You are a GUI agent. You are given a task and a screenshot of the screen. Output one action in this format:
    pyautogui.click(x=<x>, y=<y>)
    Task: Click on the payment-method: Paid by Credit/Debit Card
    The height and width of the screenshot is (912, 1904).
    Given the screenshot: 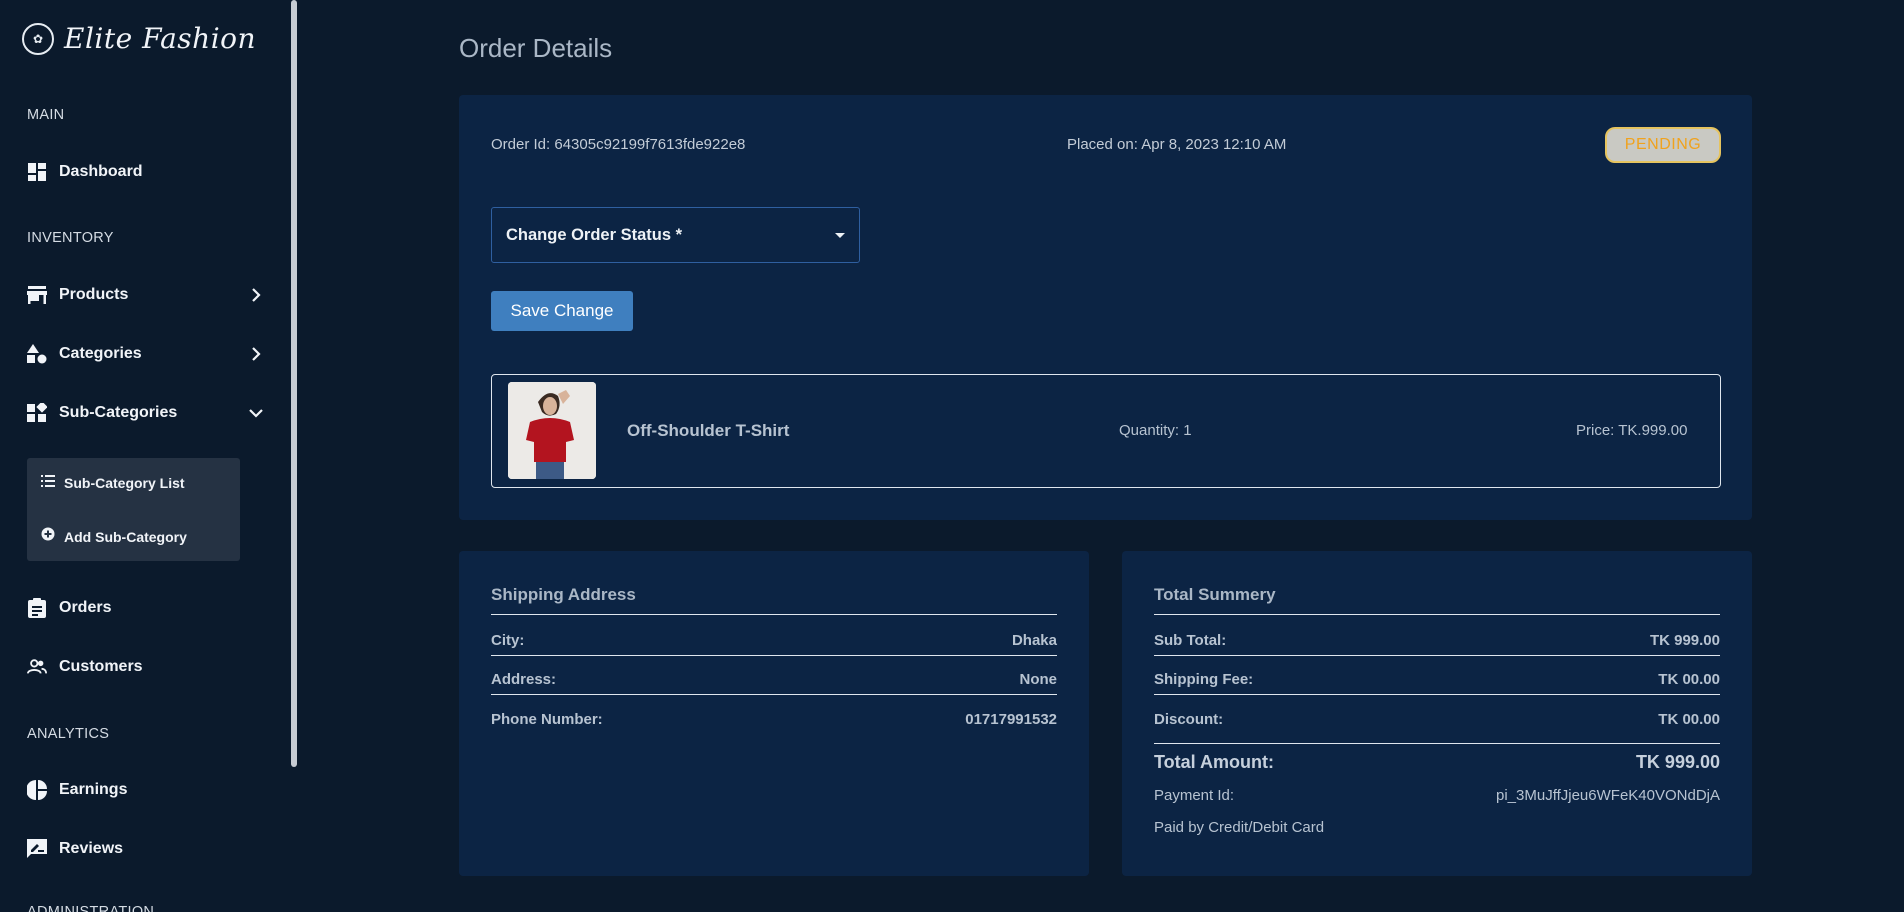 What is the action you would take?
    pyautogui.click(x=1239, y=827)
    